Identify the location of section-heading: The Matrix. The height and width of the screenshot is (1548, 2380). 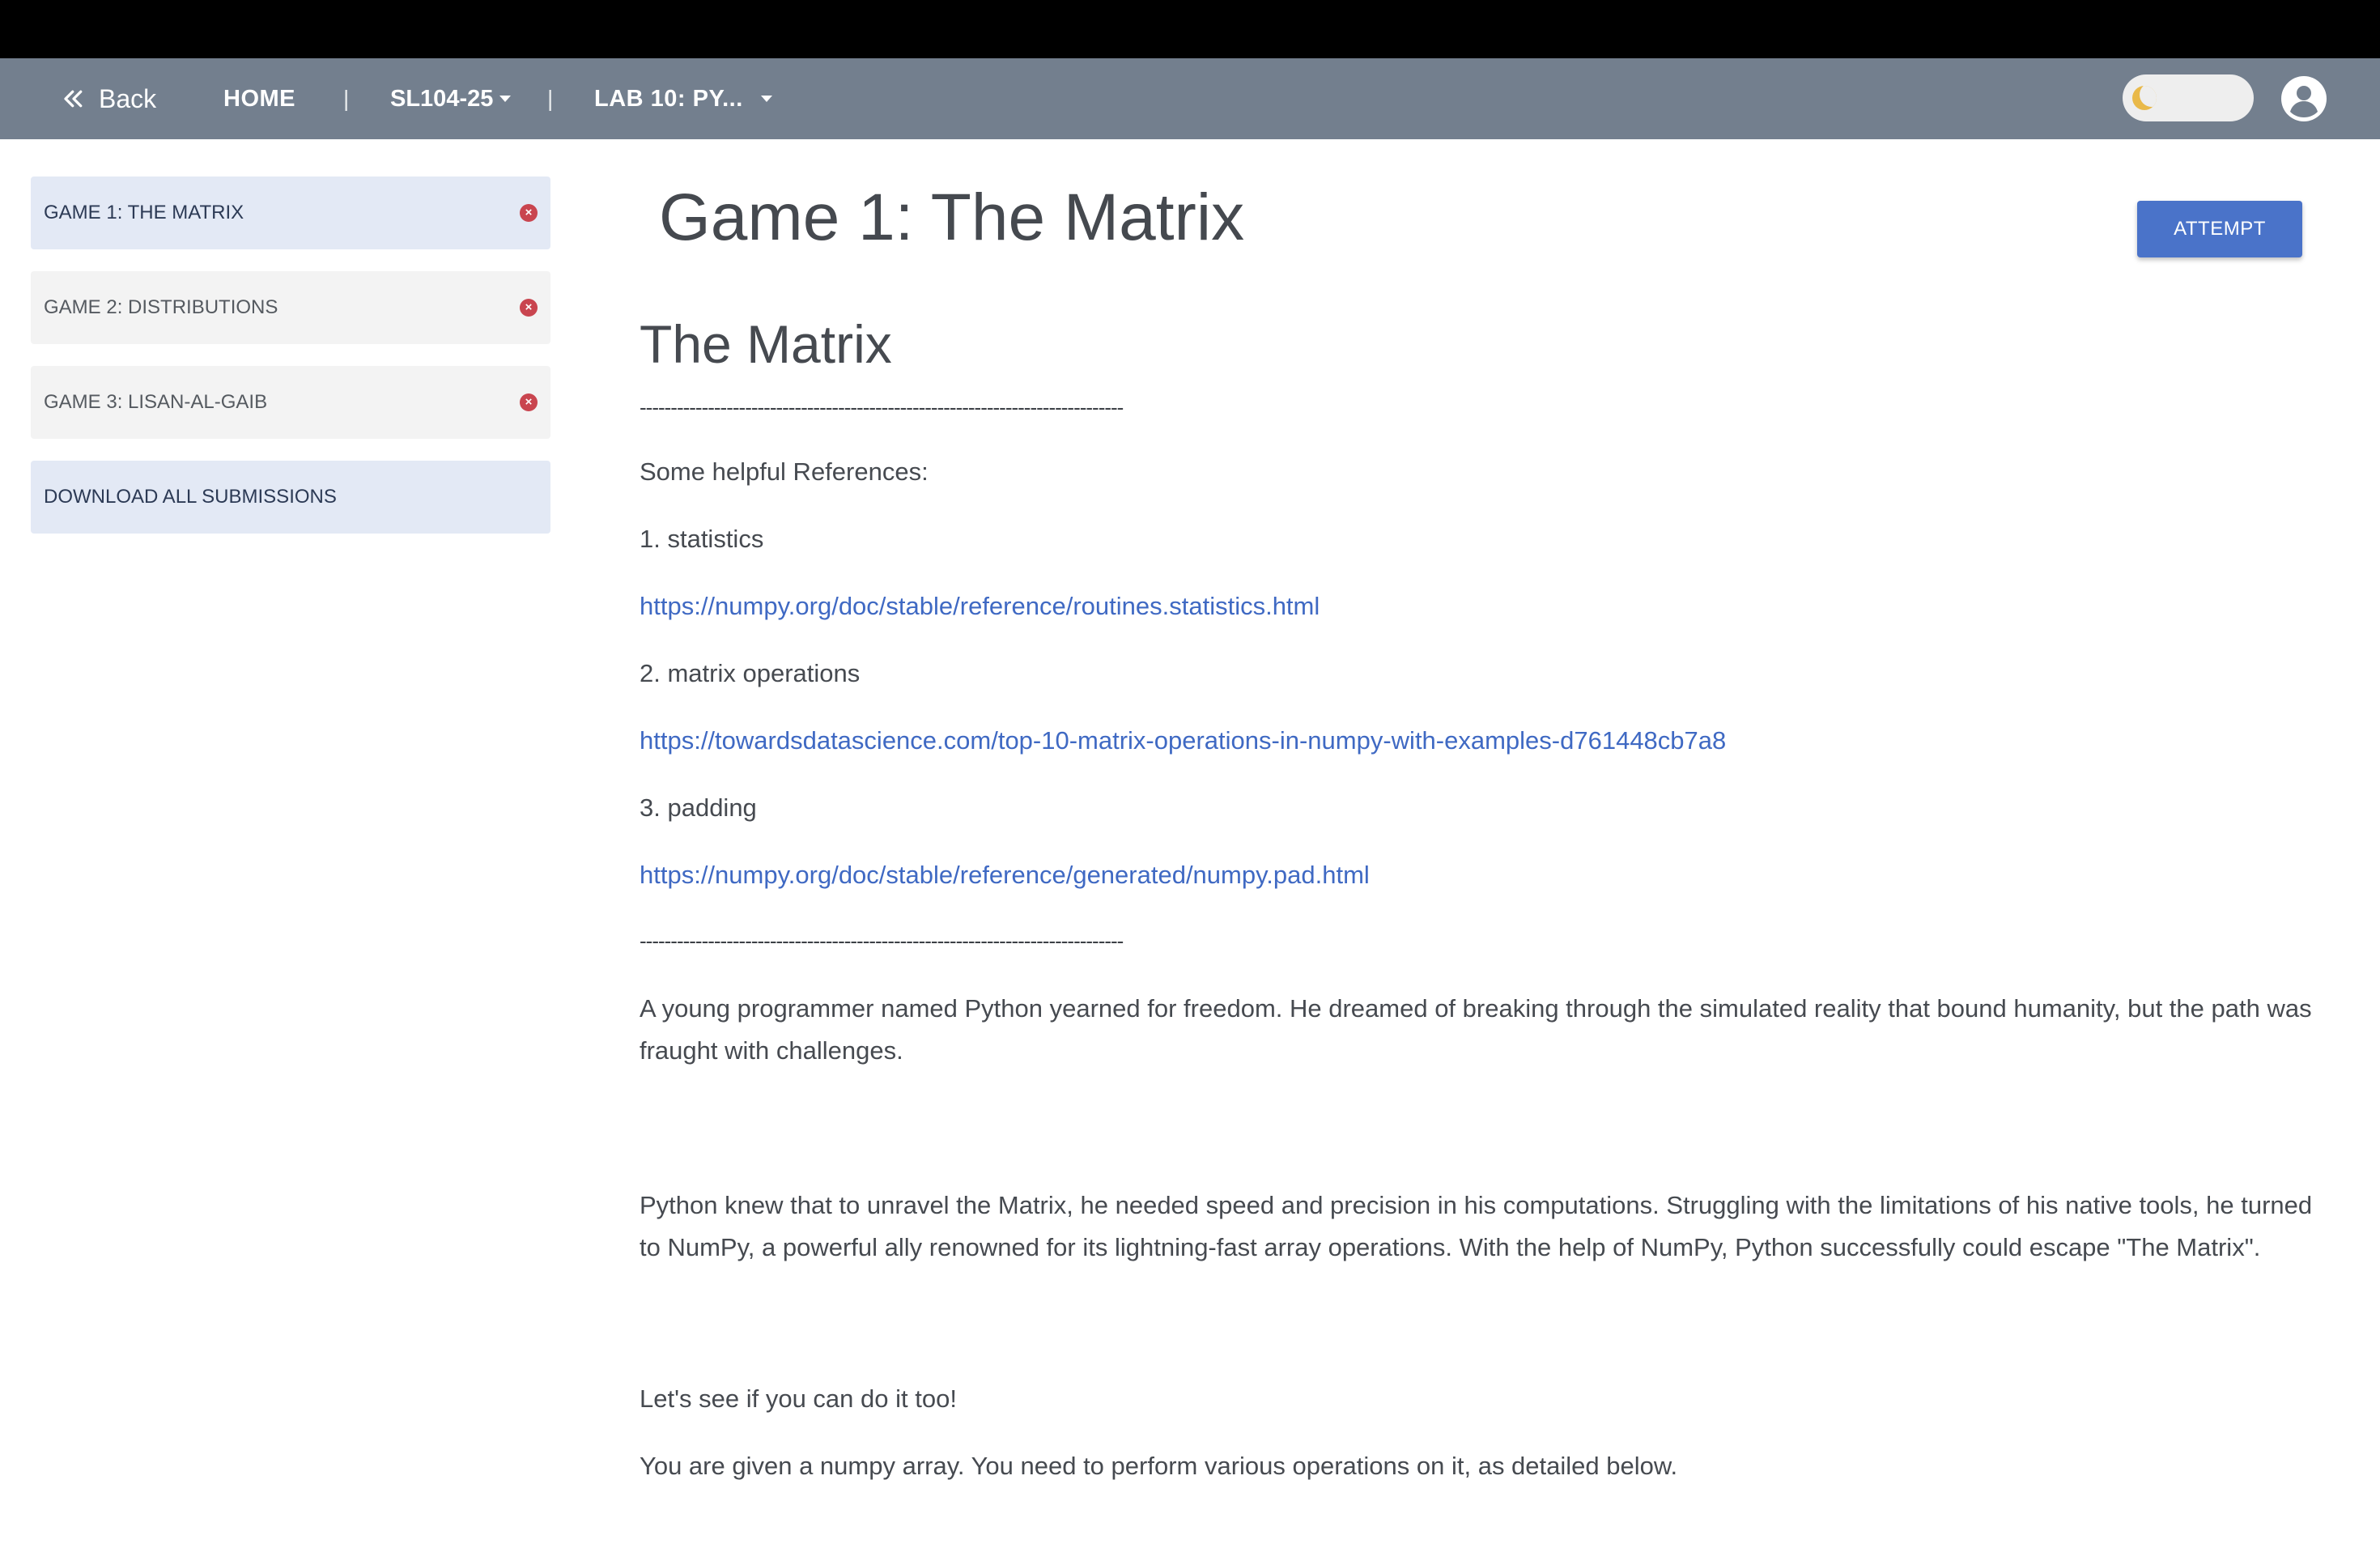
(766, 344).